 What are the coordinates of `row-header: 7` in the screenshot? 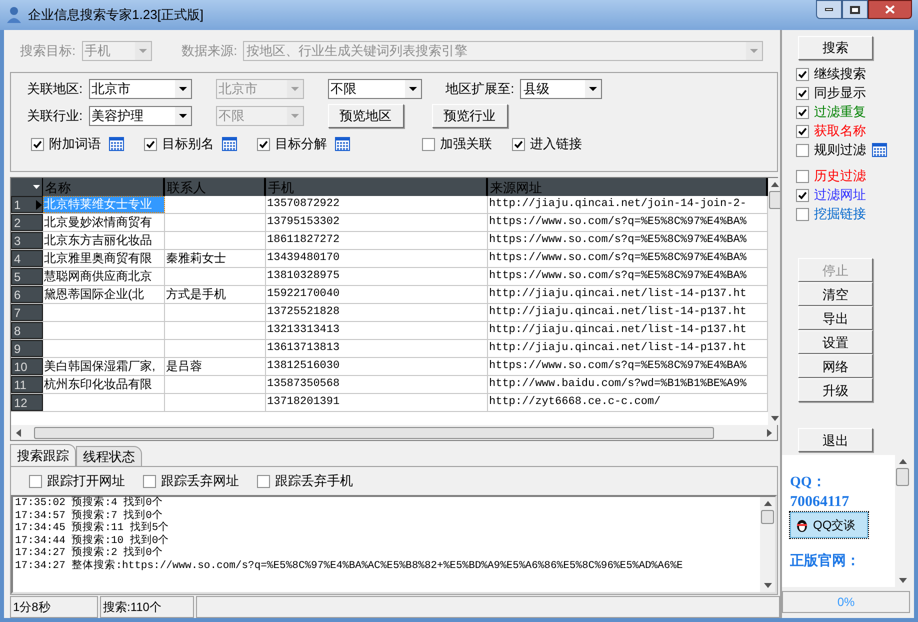 It's located at (27, 312).